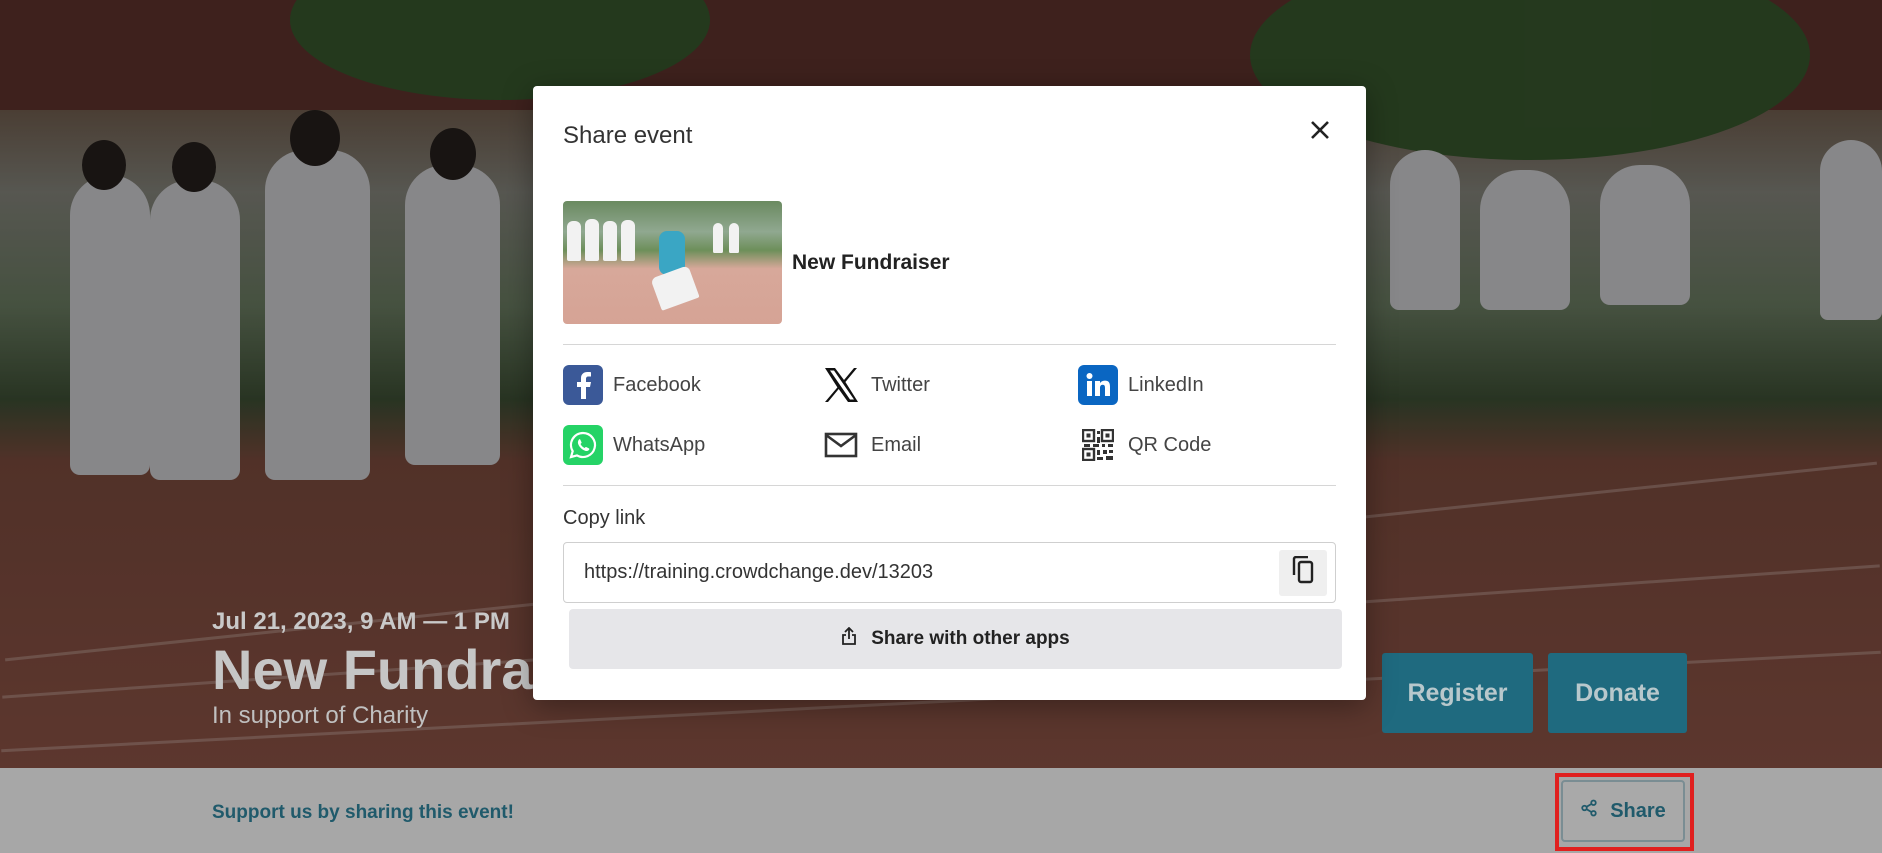 The height and width of the screenshot is (853, 1882). I want to click on envelope-icon, so click(841, 445).